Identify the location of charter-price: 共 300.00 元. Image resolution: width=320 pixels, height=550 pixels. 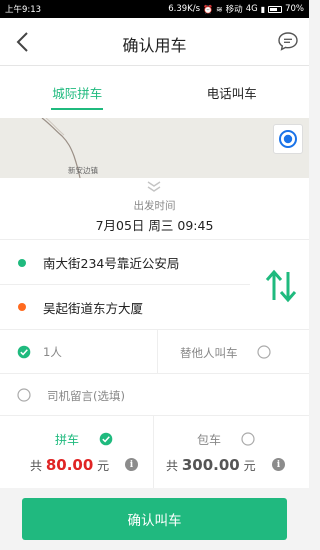
(211, 465).